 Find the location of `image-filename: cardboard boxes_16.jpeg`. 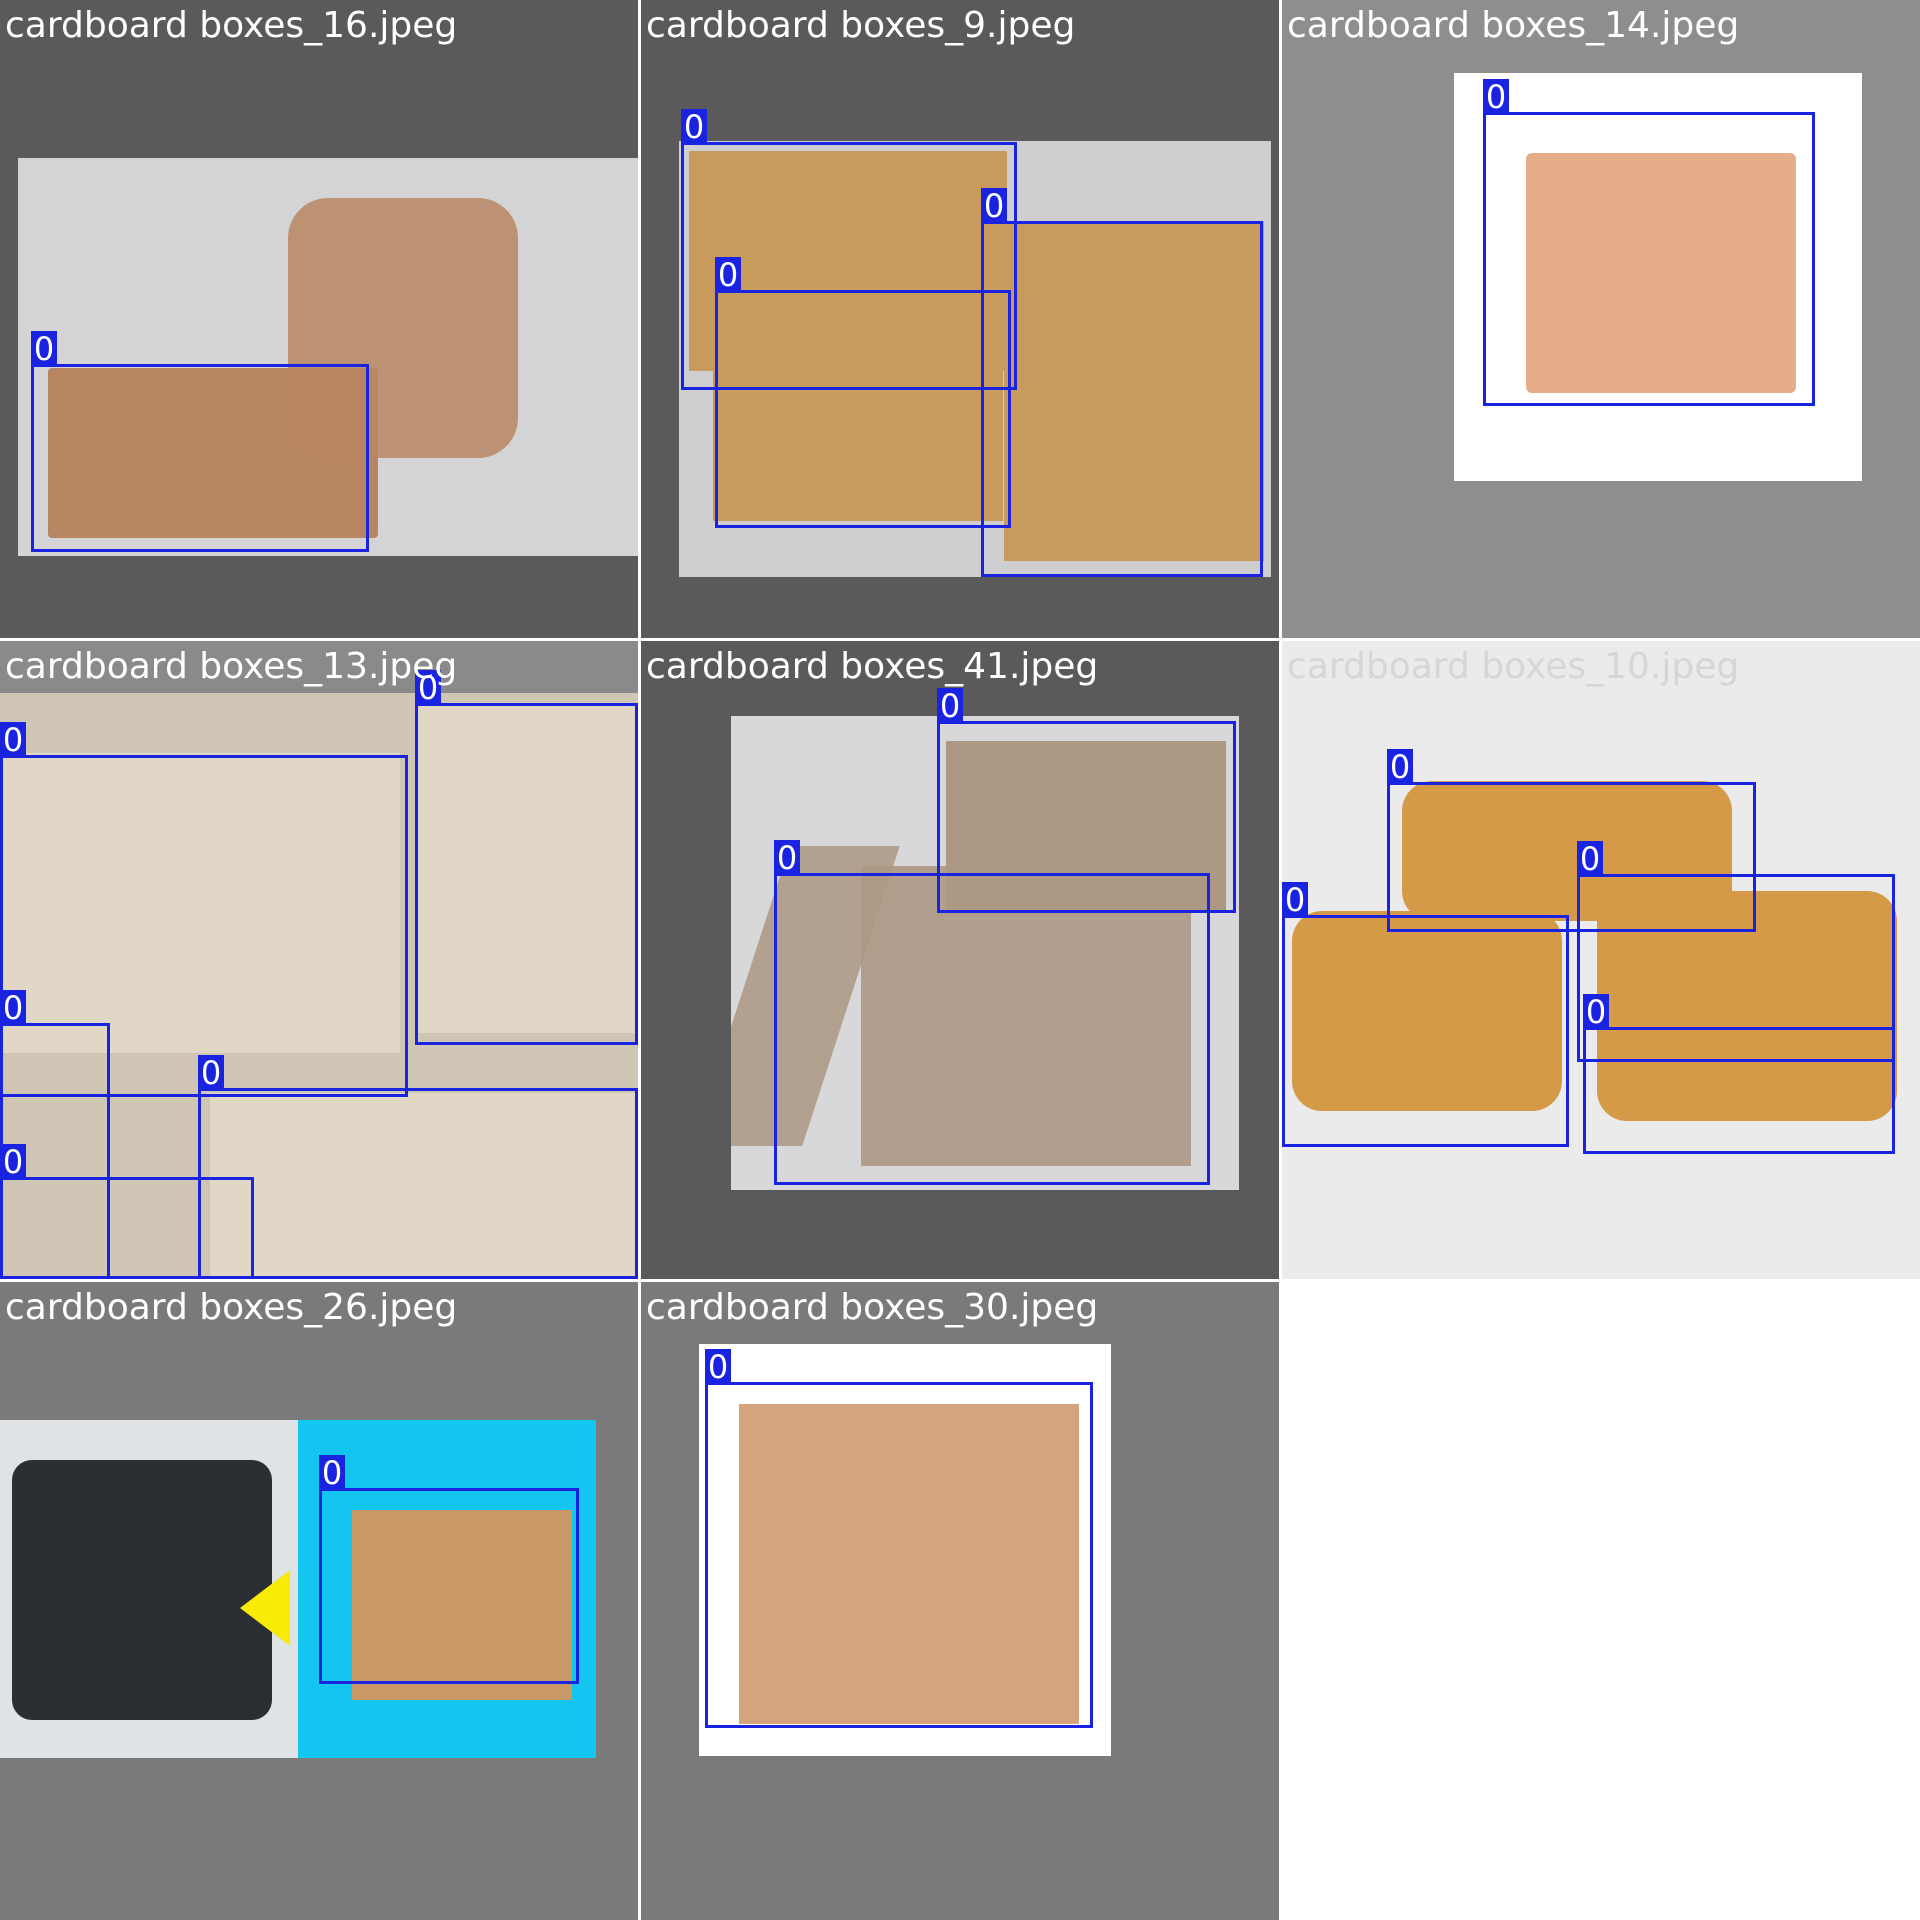

image-filename: cardboard boxes_16.jpeg is located at coordinates (231, 25).